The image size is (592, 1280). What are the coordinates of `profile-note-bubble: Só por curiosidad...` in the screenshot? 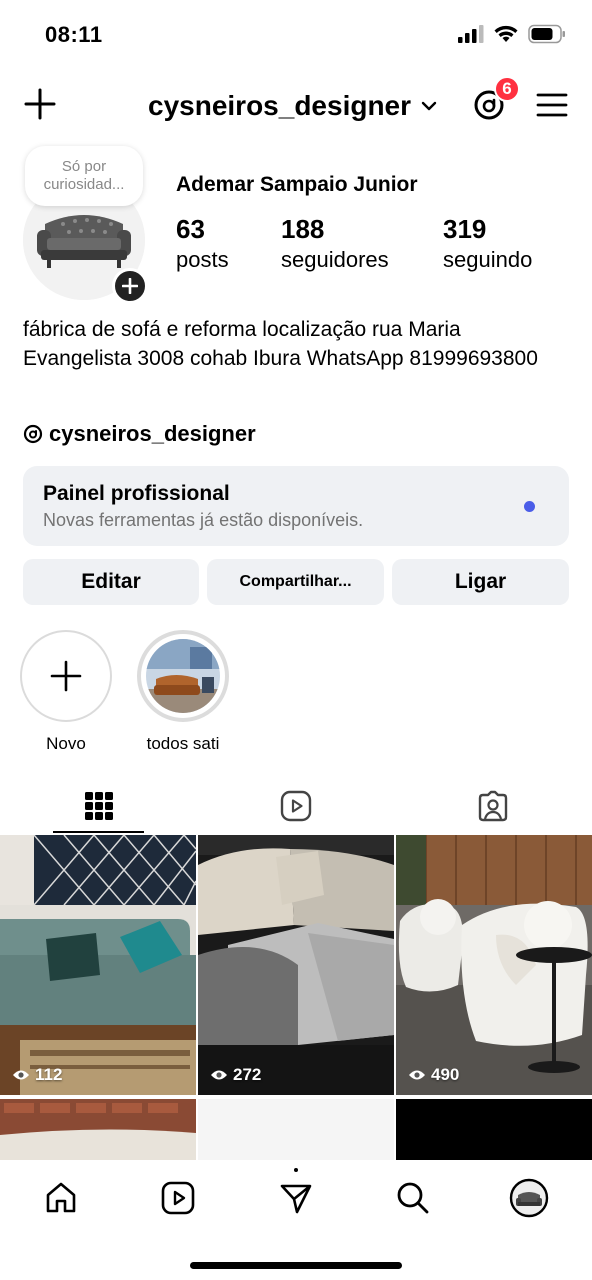 It's located at (84, 176).